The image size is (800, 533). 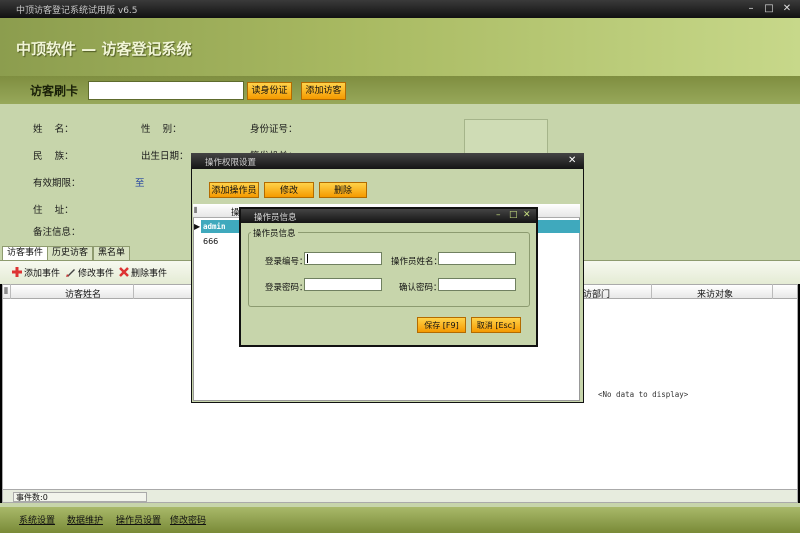 What do you see at coordinates (112, 253) in the screenshot?
I see `tab-blacklist: 黑名单` at bounding box center [112, 253].